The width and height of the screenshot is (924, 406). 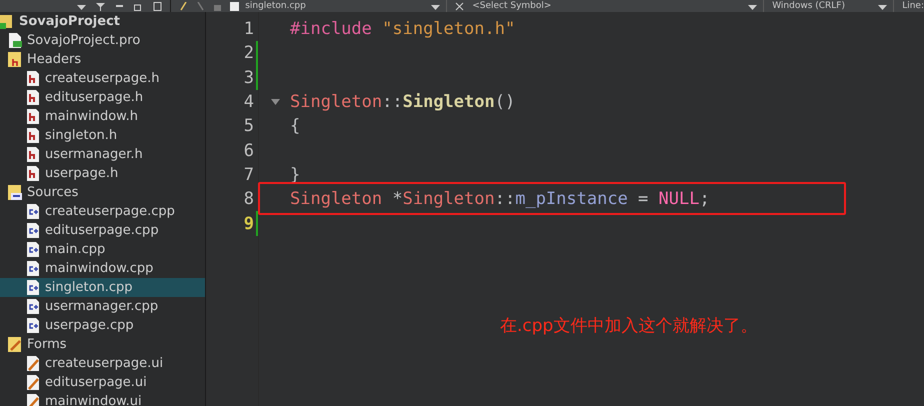 What do you see at coordinates (249, 199) in the screenshot?
I see `line-number: 8` at bounding box center [249, 199].